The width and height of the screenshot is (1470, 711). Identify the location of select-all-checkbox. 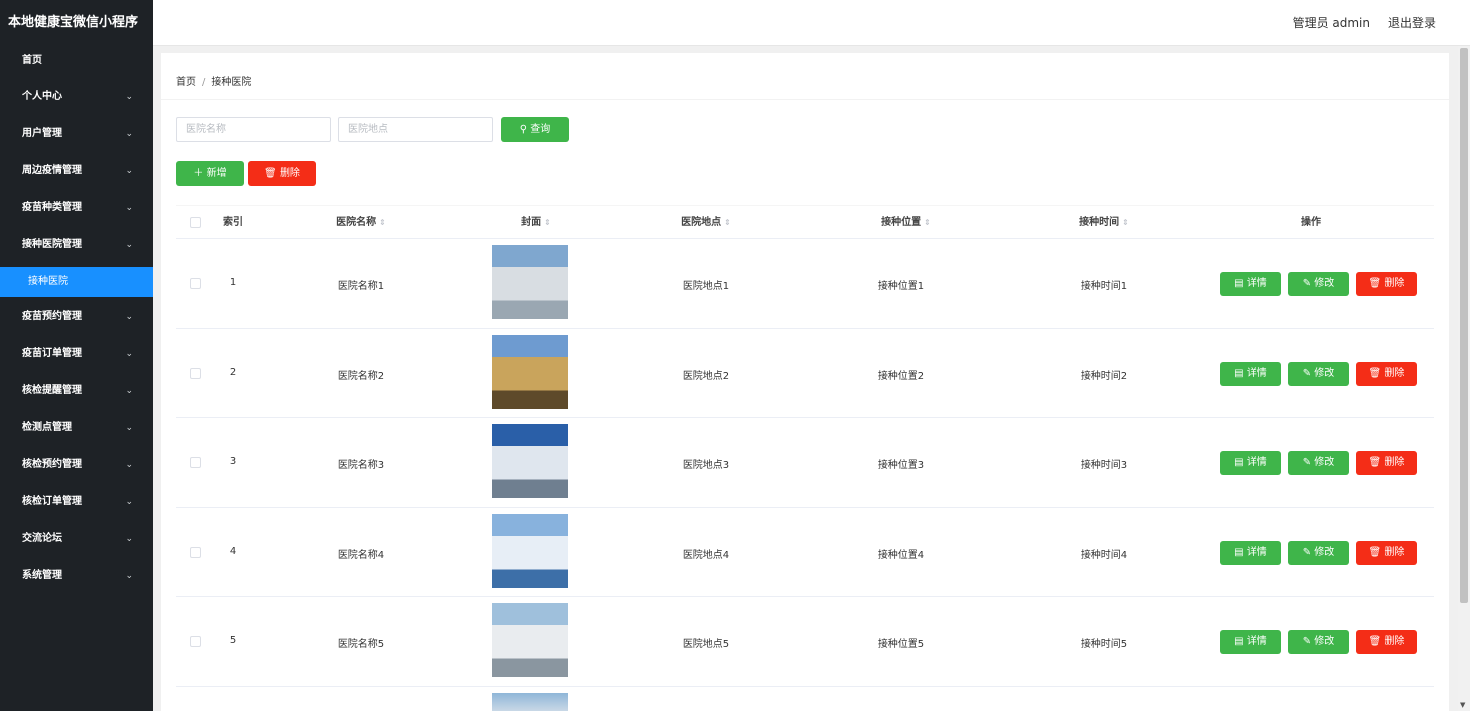
(195, 222).